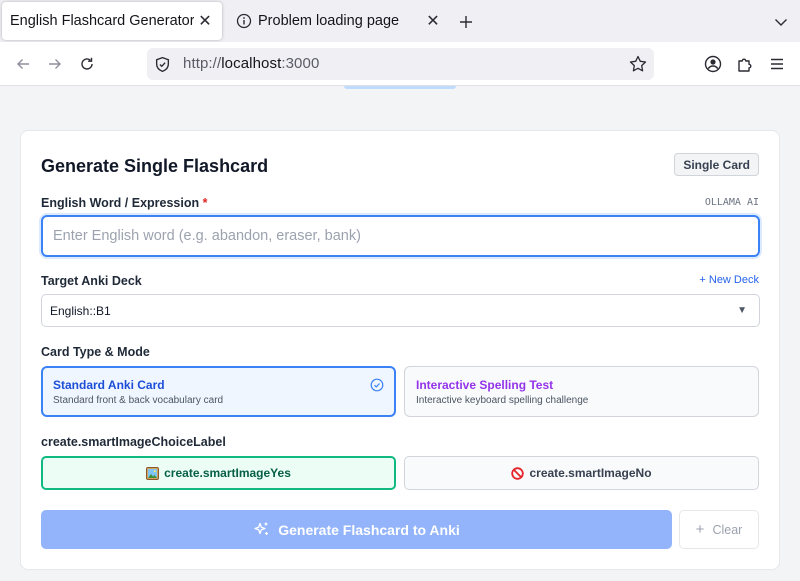 The height and width of the screenshot is (581, 800). Describe the element at coordinates (590, 473) in the screenshot. I see `smart-image-no-label: create.smartImageNo` at that location.